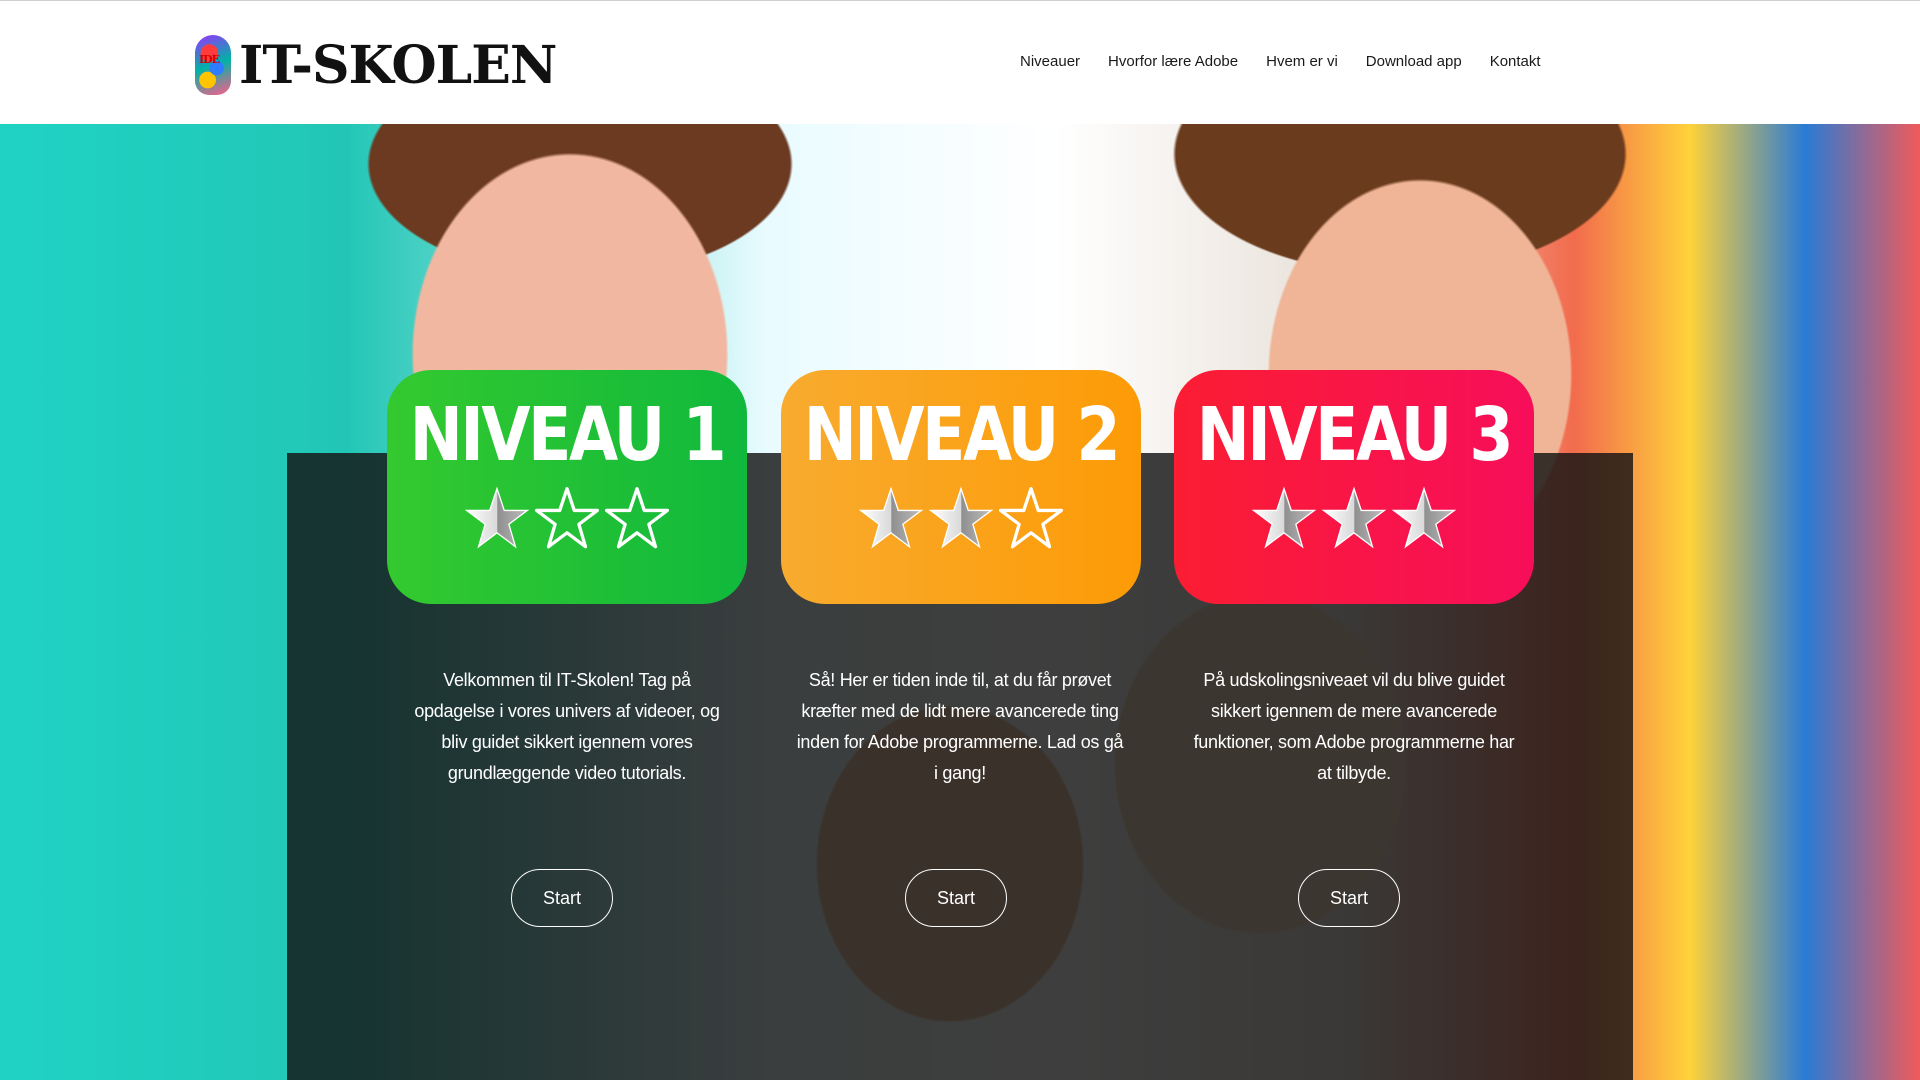  Describe the element at coordinates (562, 898) in the screenshot. I see `start-button-level-1: Start` at that location.